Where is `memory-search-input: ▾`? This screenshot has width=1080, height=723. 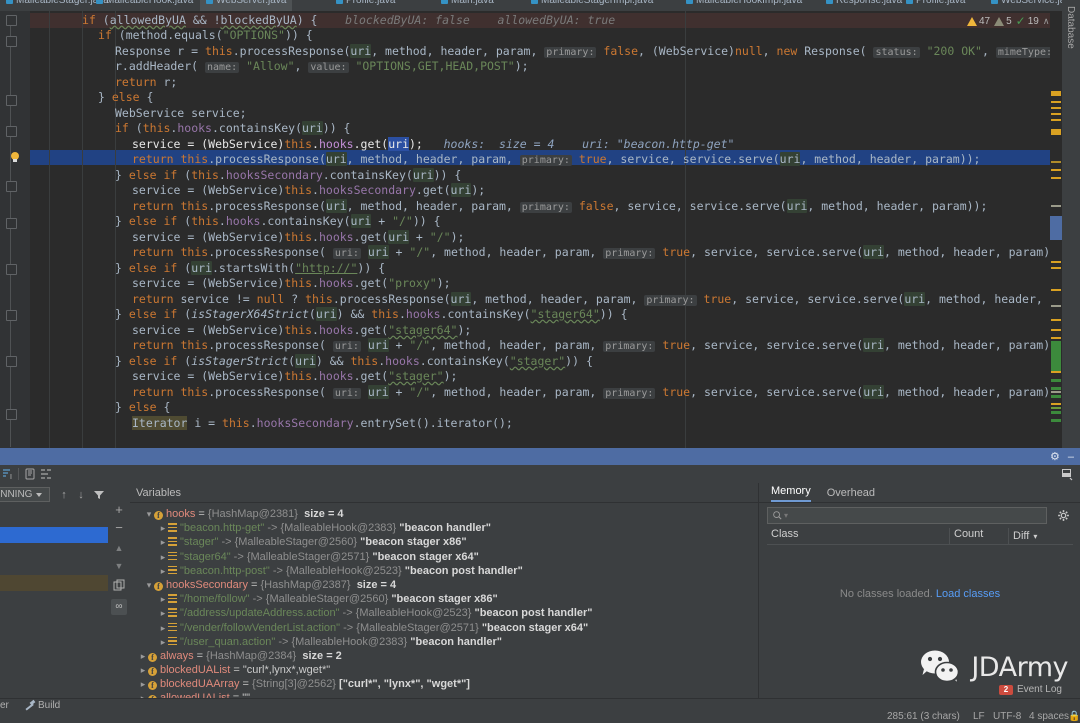
memory-search-input: ▾ is located at coordinates (907, 515).